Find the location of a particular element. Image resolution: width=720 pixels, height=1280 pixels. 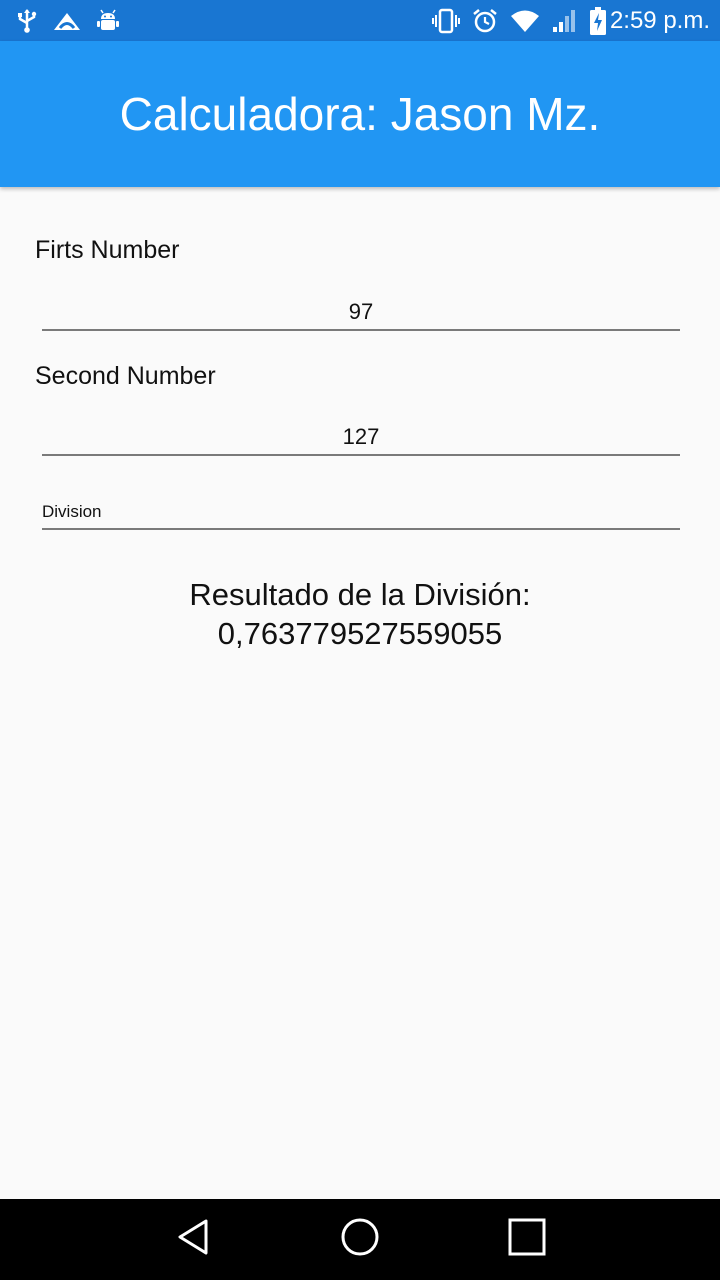

status-bar: 2:59 p.m. is located at coordinates (360, 20).